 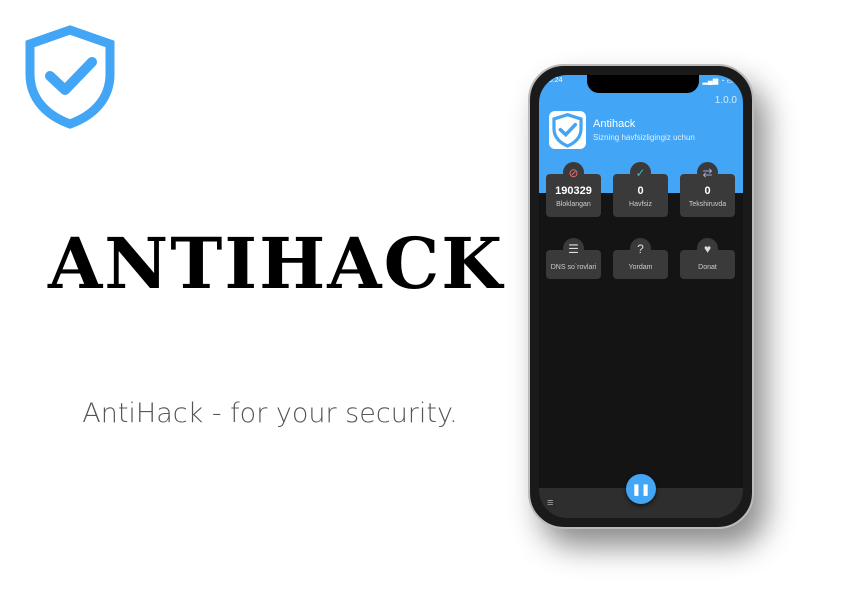 What do you see at coordinates (707, 172) in the screenshot?
I see `swap-icon: ⇄` at bounding box center [707, 172].